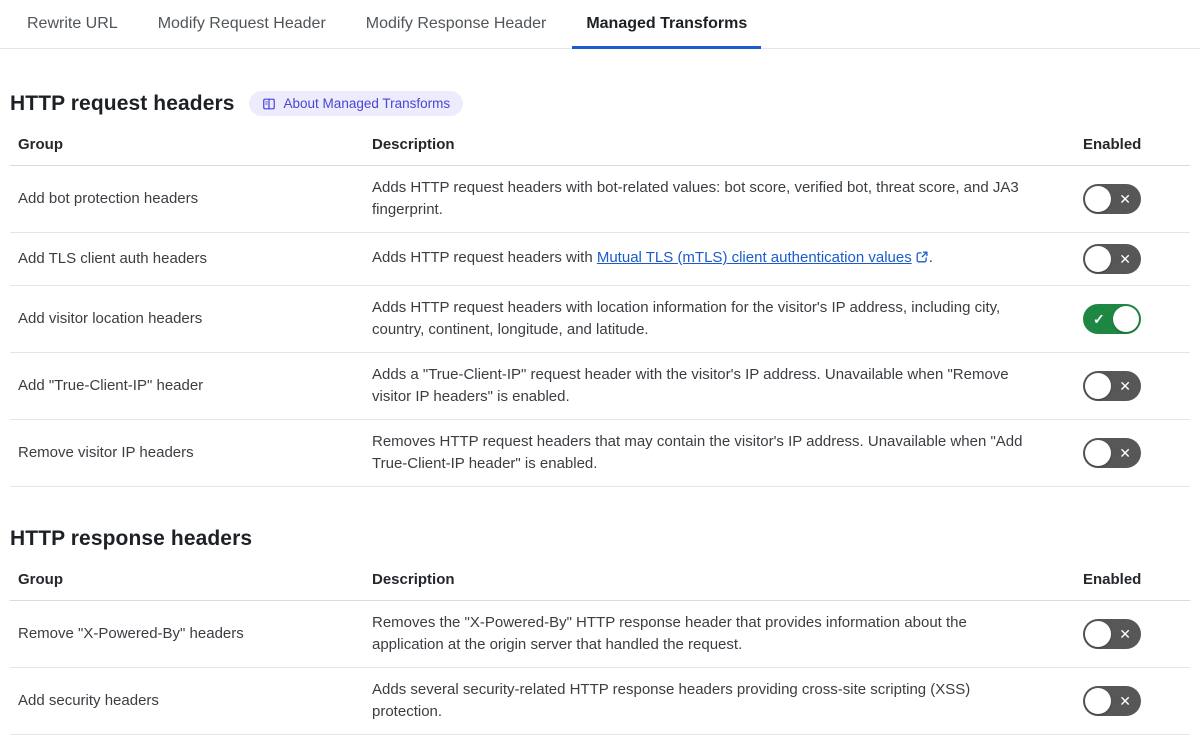 This screenshot has width=1200, height=742. I want to click on tab-managed-transforms: Managed Transforms, so click(667, 24).